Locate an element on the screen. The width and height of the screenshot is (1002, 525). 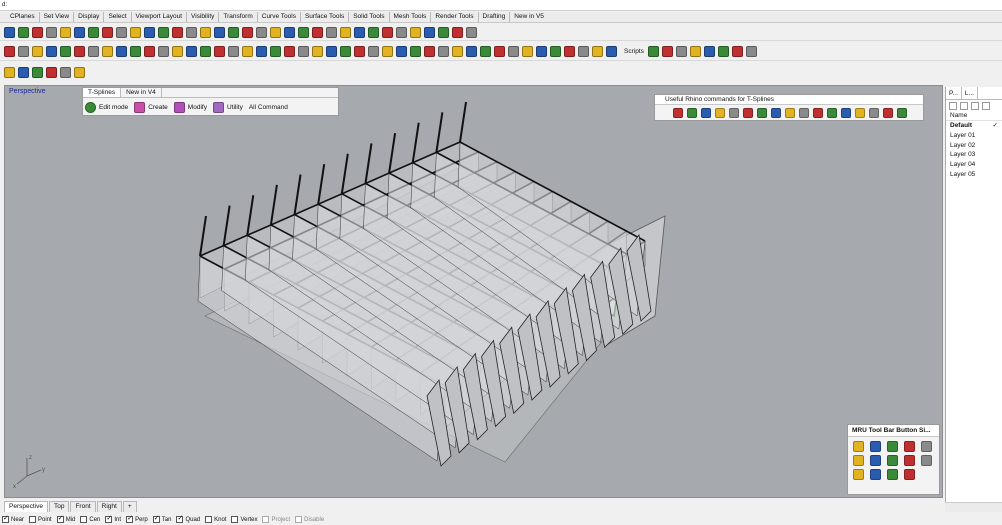
toolbar-tab-render-tools: Render Tools is located at coordinates (455, 17).